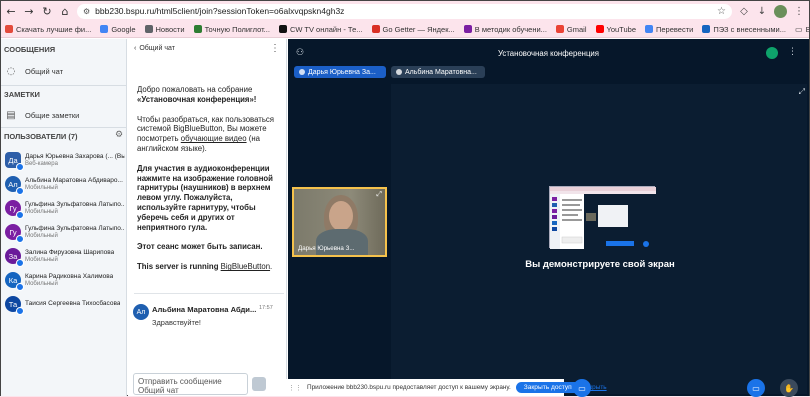 This screenshot has width=810, height=397. What do you see at coordinates (195, 89) in the screenshot?
I see `welcome-line: Добро пожаловать на собрание` at bounding box center [195, 89].